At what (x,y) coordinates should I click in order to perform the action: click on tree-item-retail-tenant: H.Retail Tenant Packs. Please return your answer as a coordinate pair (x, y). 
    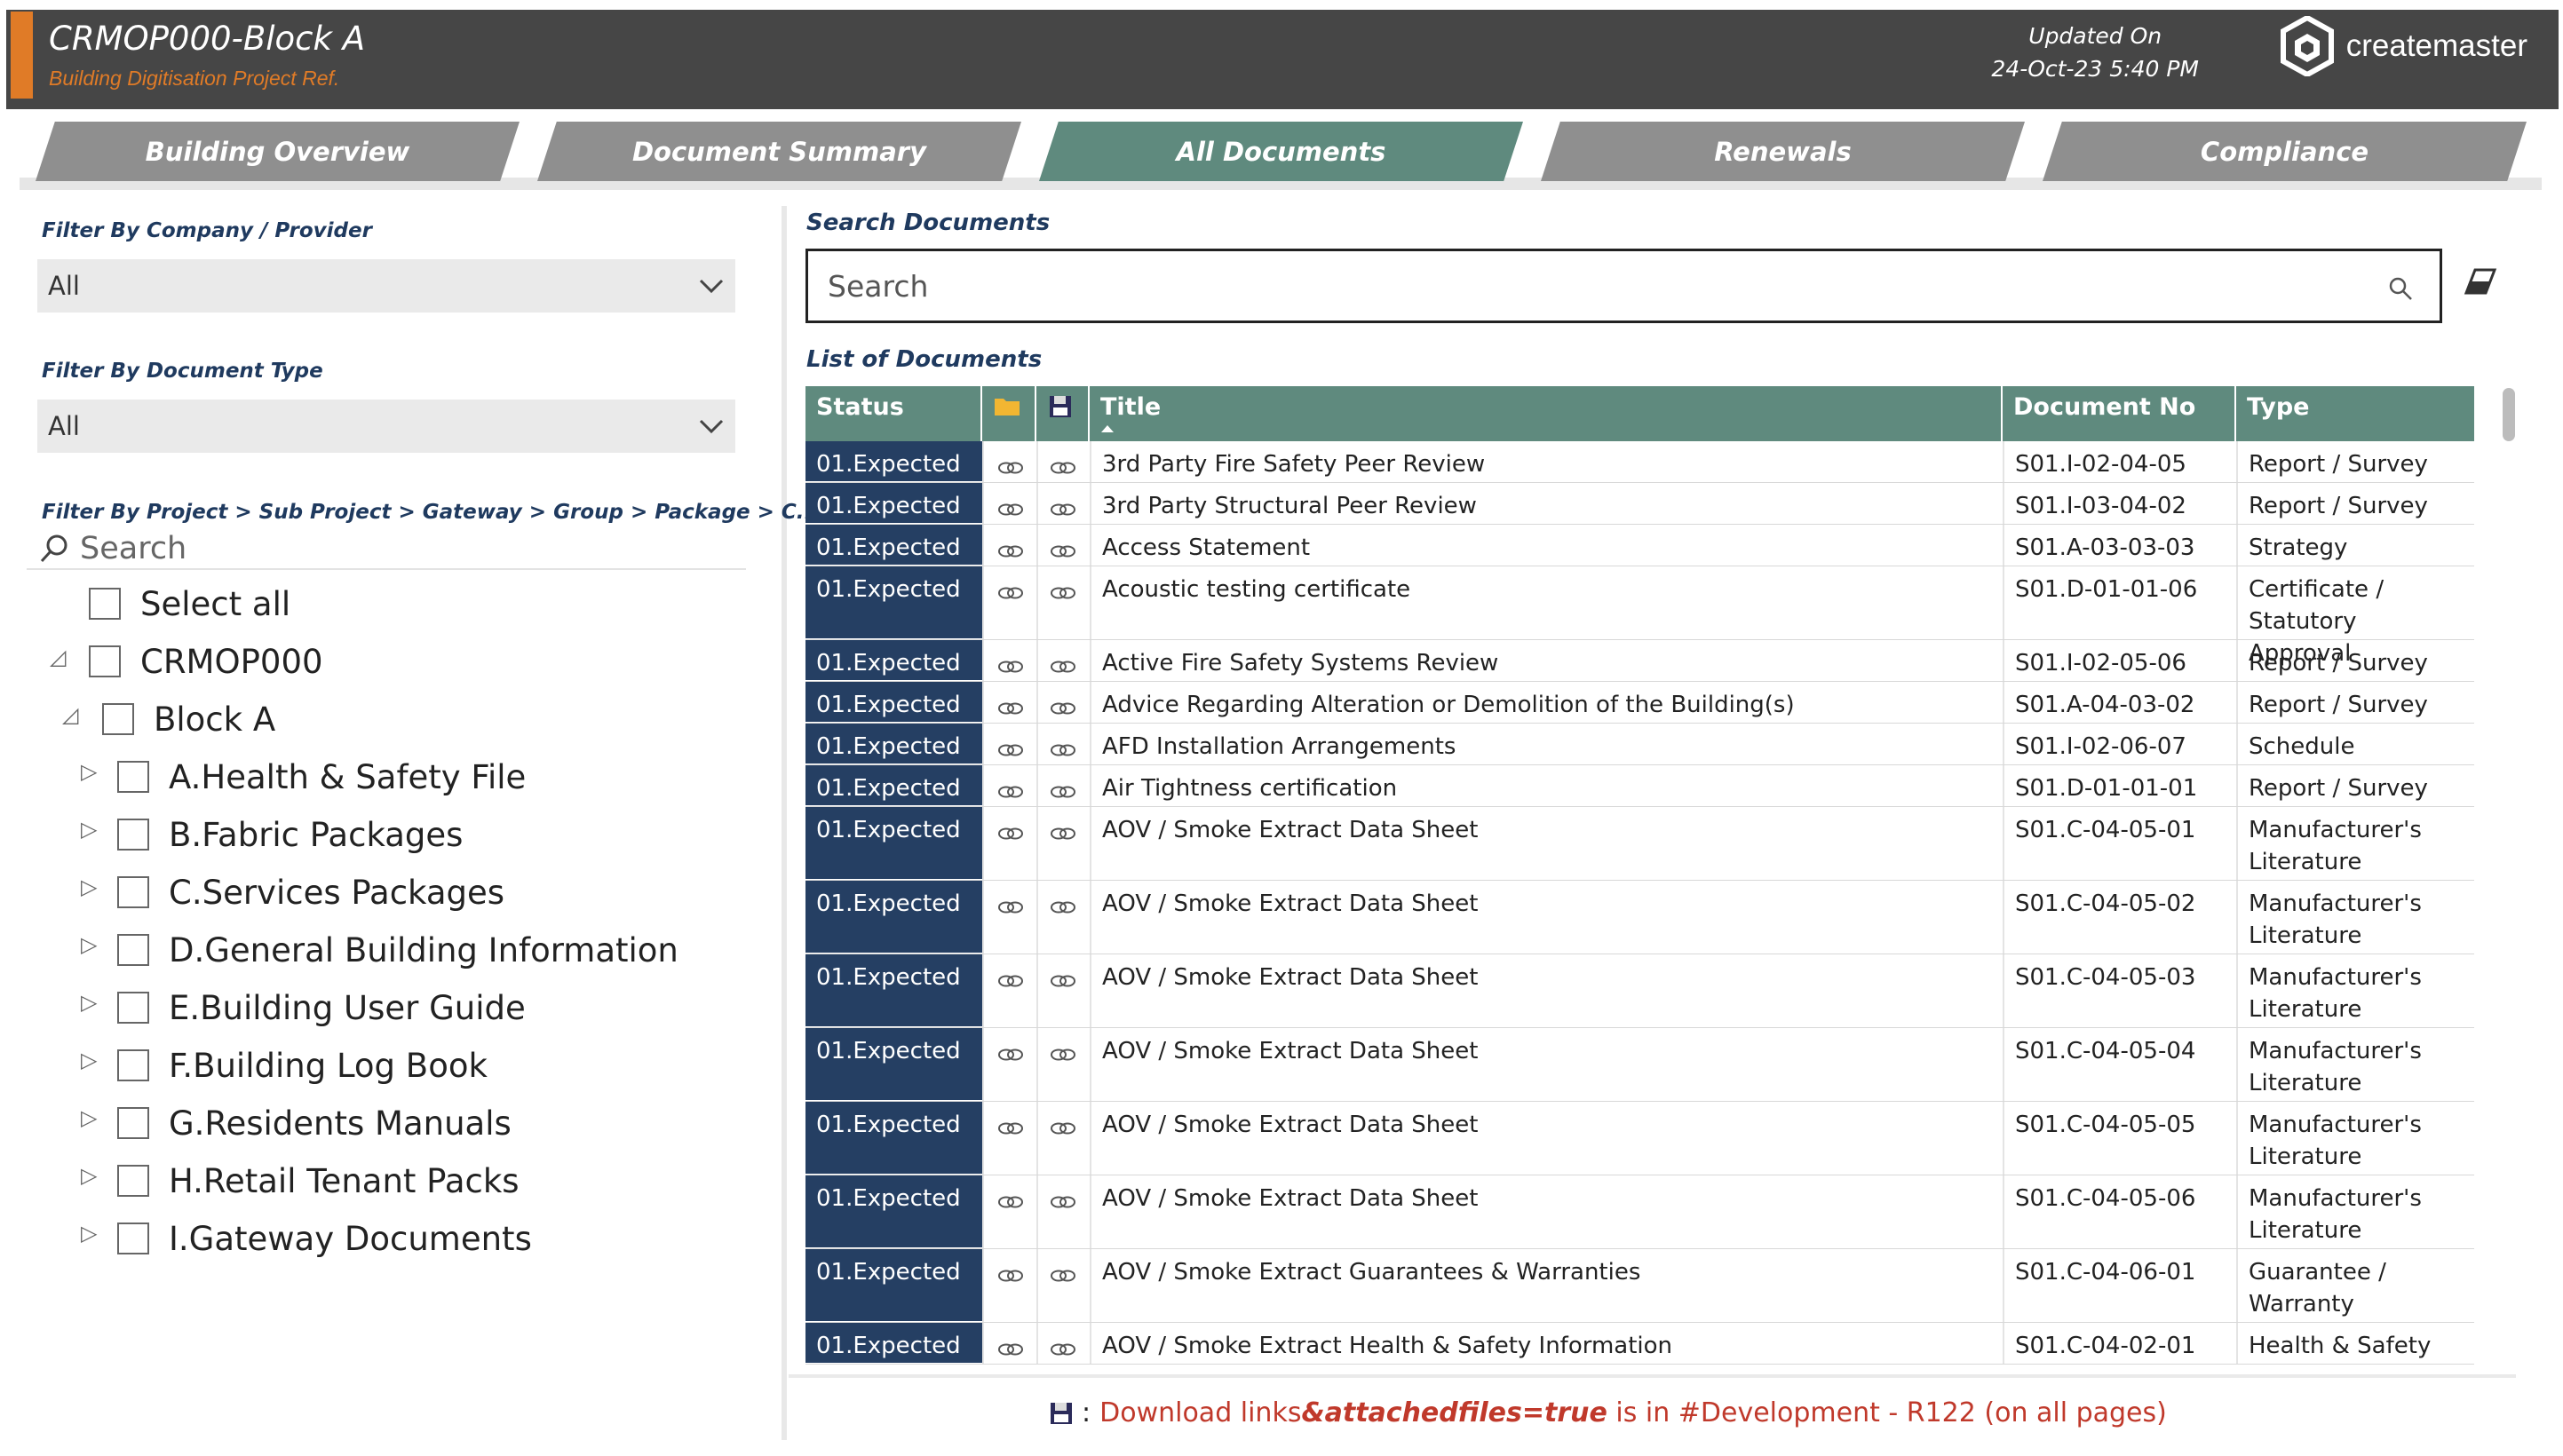
    Looking at the image, I should click on (318, 1181).